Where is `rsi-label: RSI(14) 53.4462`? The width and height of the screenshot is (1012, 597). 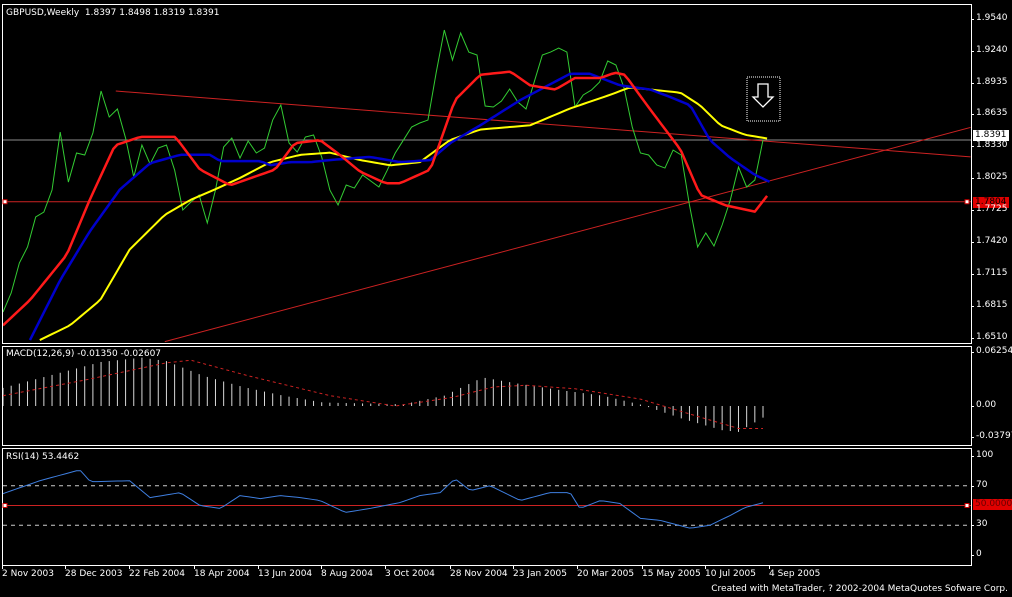 rsi-label: RSI(14) 53.4462 is located at coordinates (42, 457).